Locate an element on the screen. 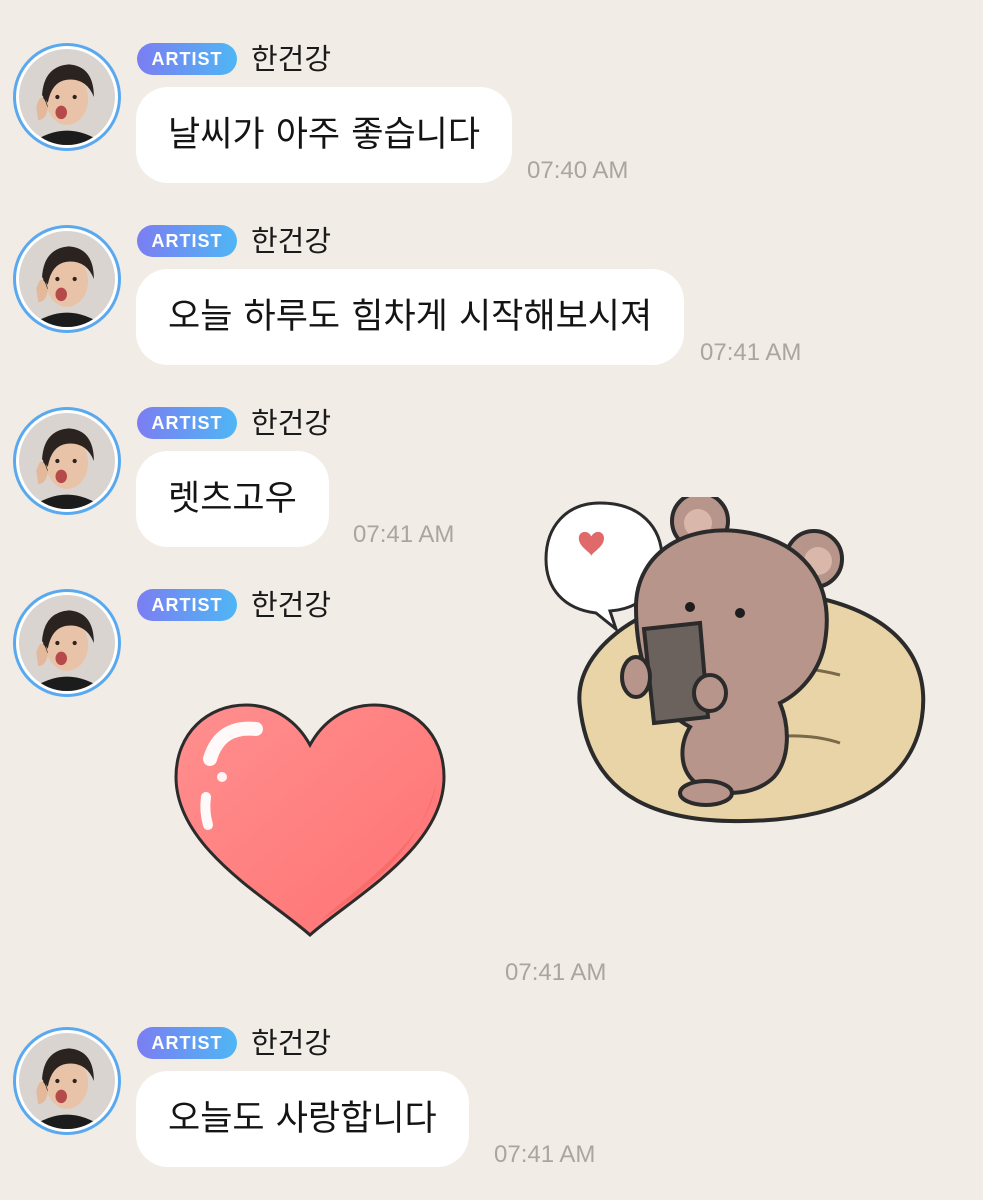 The height and width of the screenshot is (1200, 983). message-bubble: 날씨가 아주 좋습니다 is located at coordinates (324, 135).